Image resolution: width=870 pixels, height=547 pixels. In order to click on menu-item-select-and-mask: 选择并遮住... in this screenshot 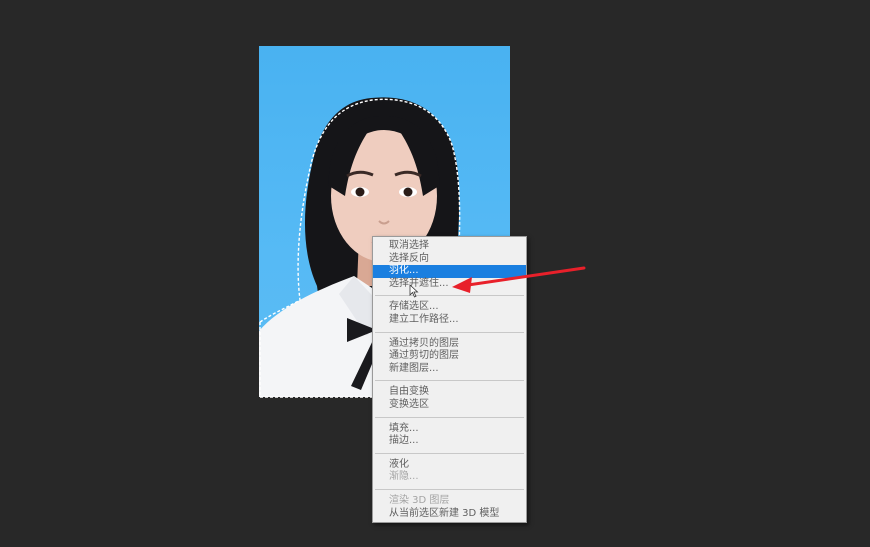, I will do `click(449, 284)`.